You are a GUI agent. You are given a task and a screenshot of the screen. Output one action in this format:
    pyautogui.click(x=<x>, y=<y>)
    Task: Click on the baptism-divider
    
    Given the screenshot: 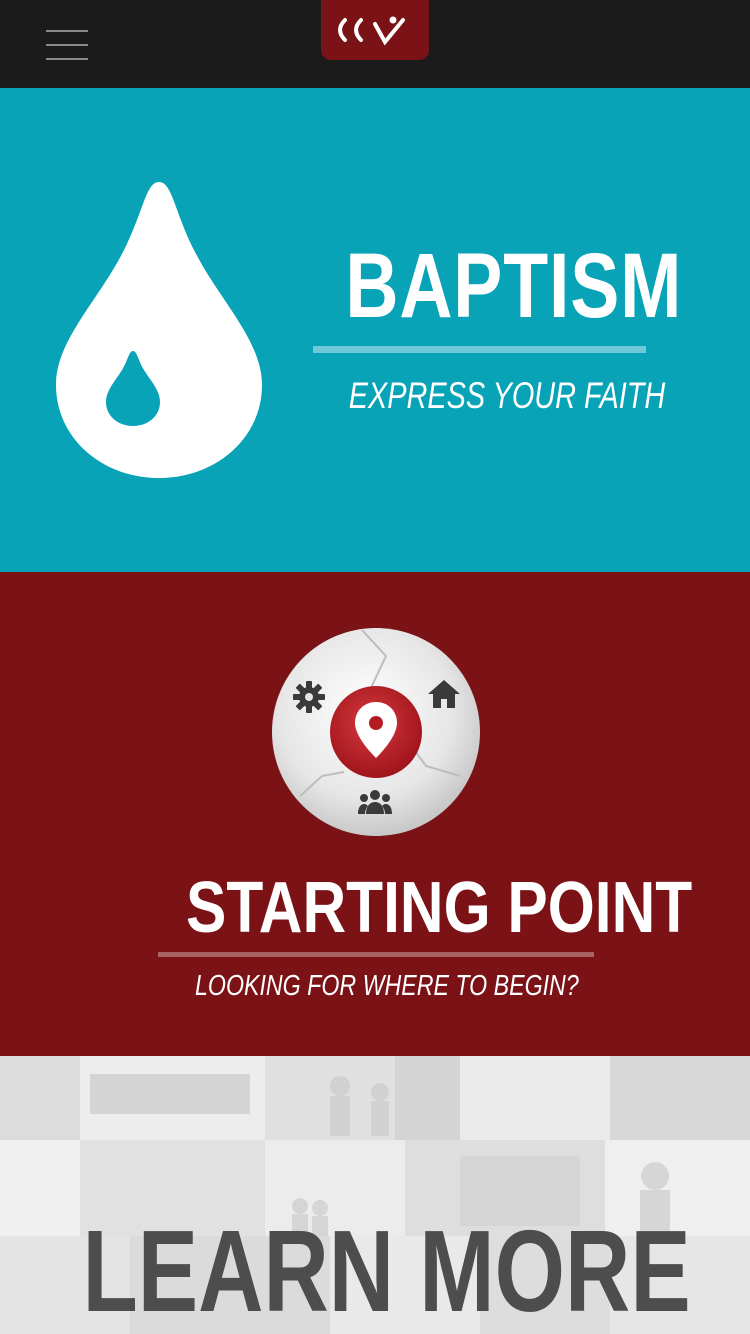 What is the action you would take?
    pyautogui.click(x=479, y=349)
    